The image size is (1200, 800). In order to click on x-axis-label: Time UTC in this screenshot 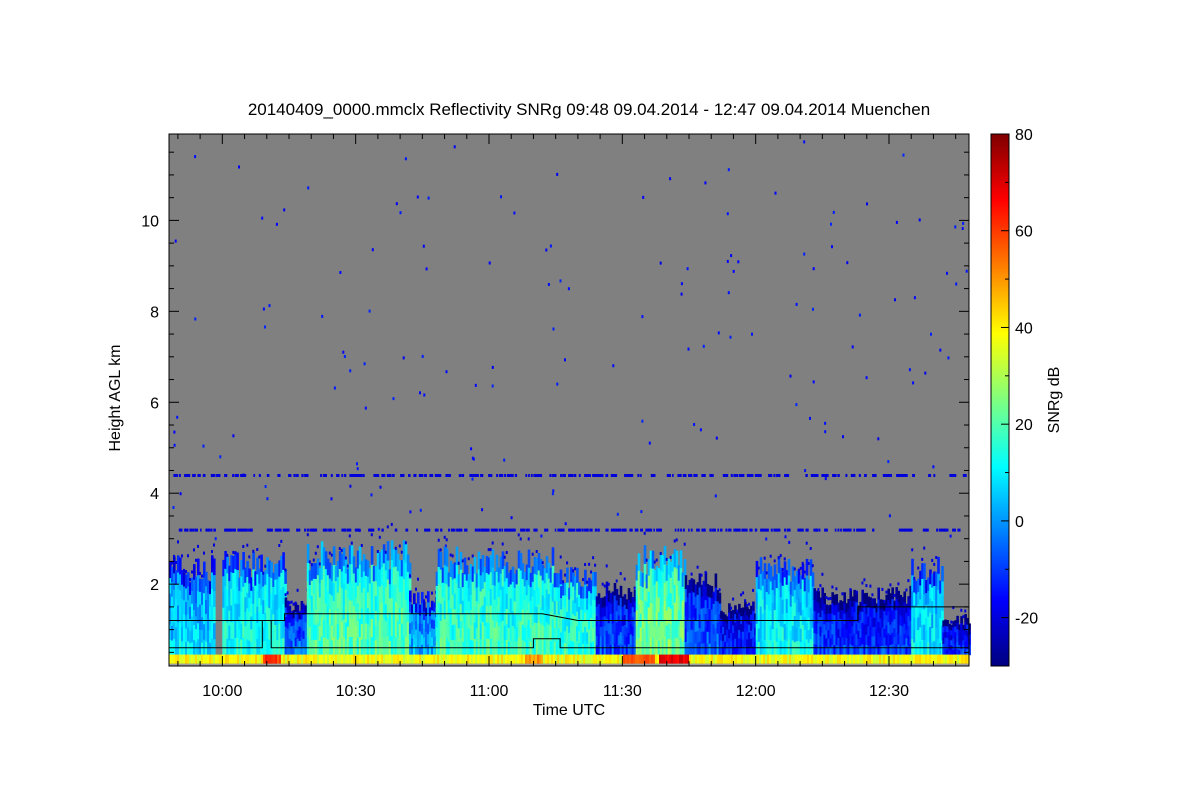, I will do `click(569, 710)`.